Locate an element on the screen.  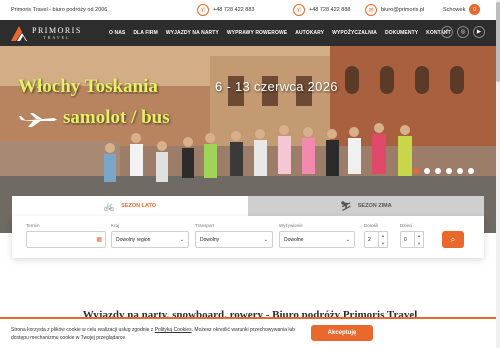
slider-dots is located at coordinates (446, 171).